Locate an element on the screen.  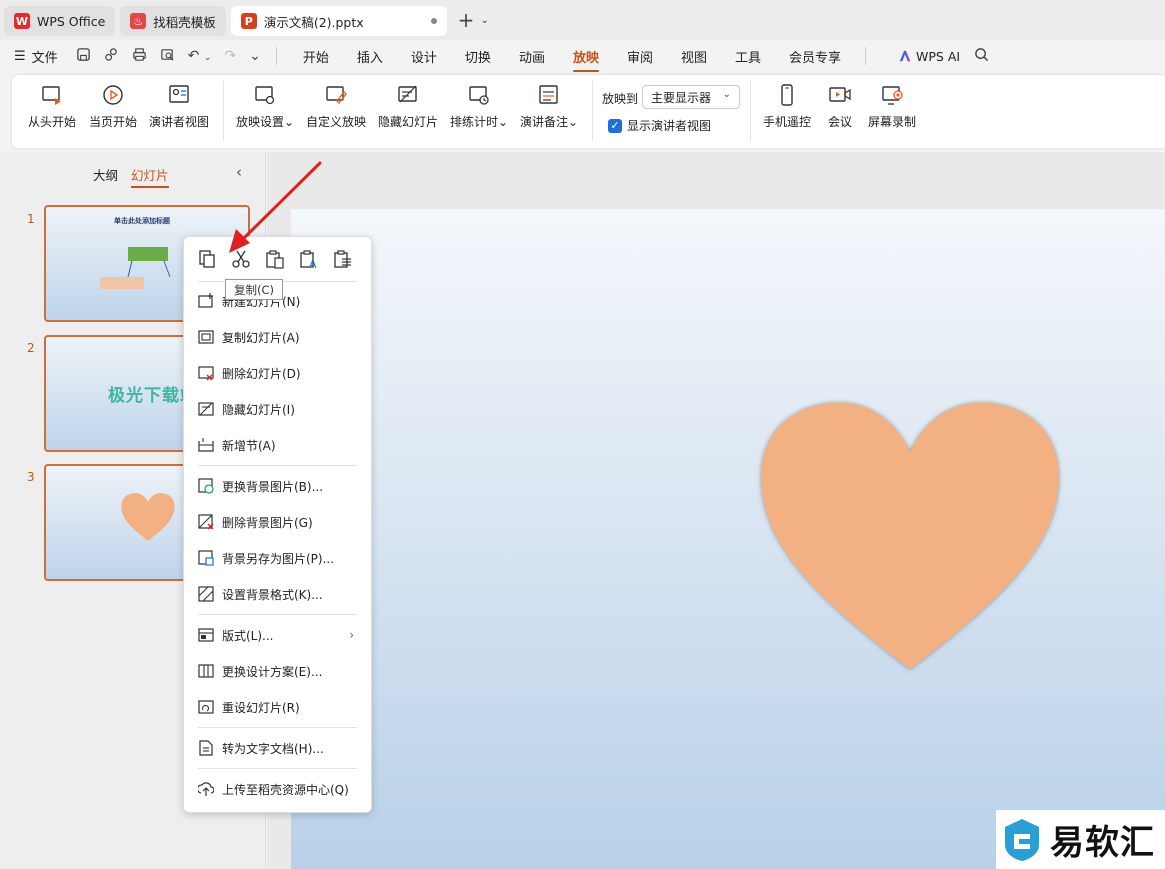
tab-slides: 幻灯片 is located at coordinates (150, 176).